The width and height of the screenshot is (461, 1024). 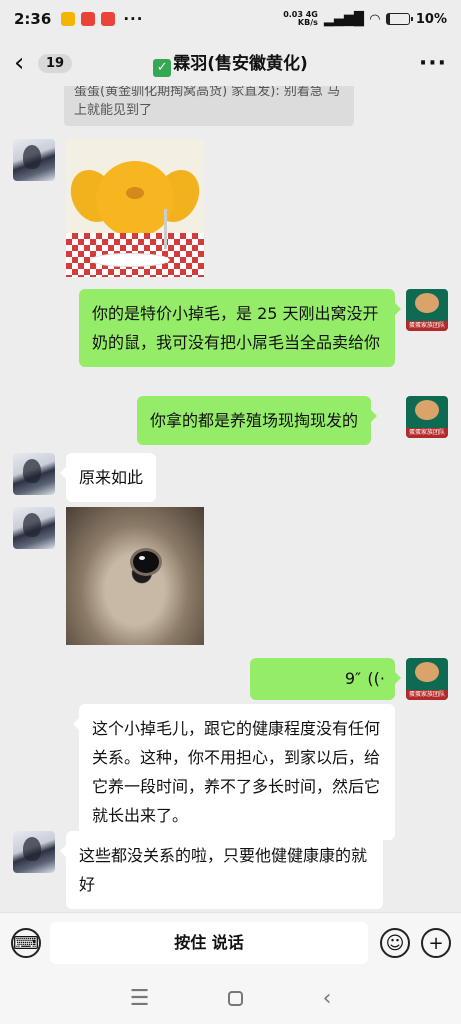 What do you see at coordinates (433, 63) in the screenshot?
I see `more-options-icon: ···` at bounding box center [433, 63].